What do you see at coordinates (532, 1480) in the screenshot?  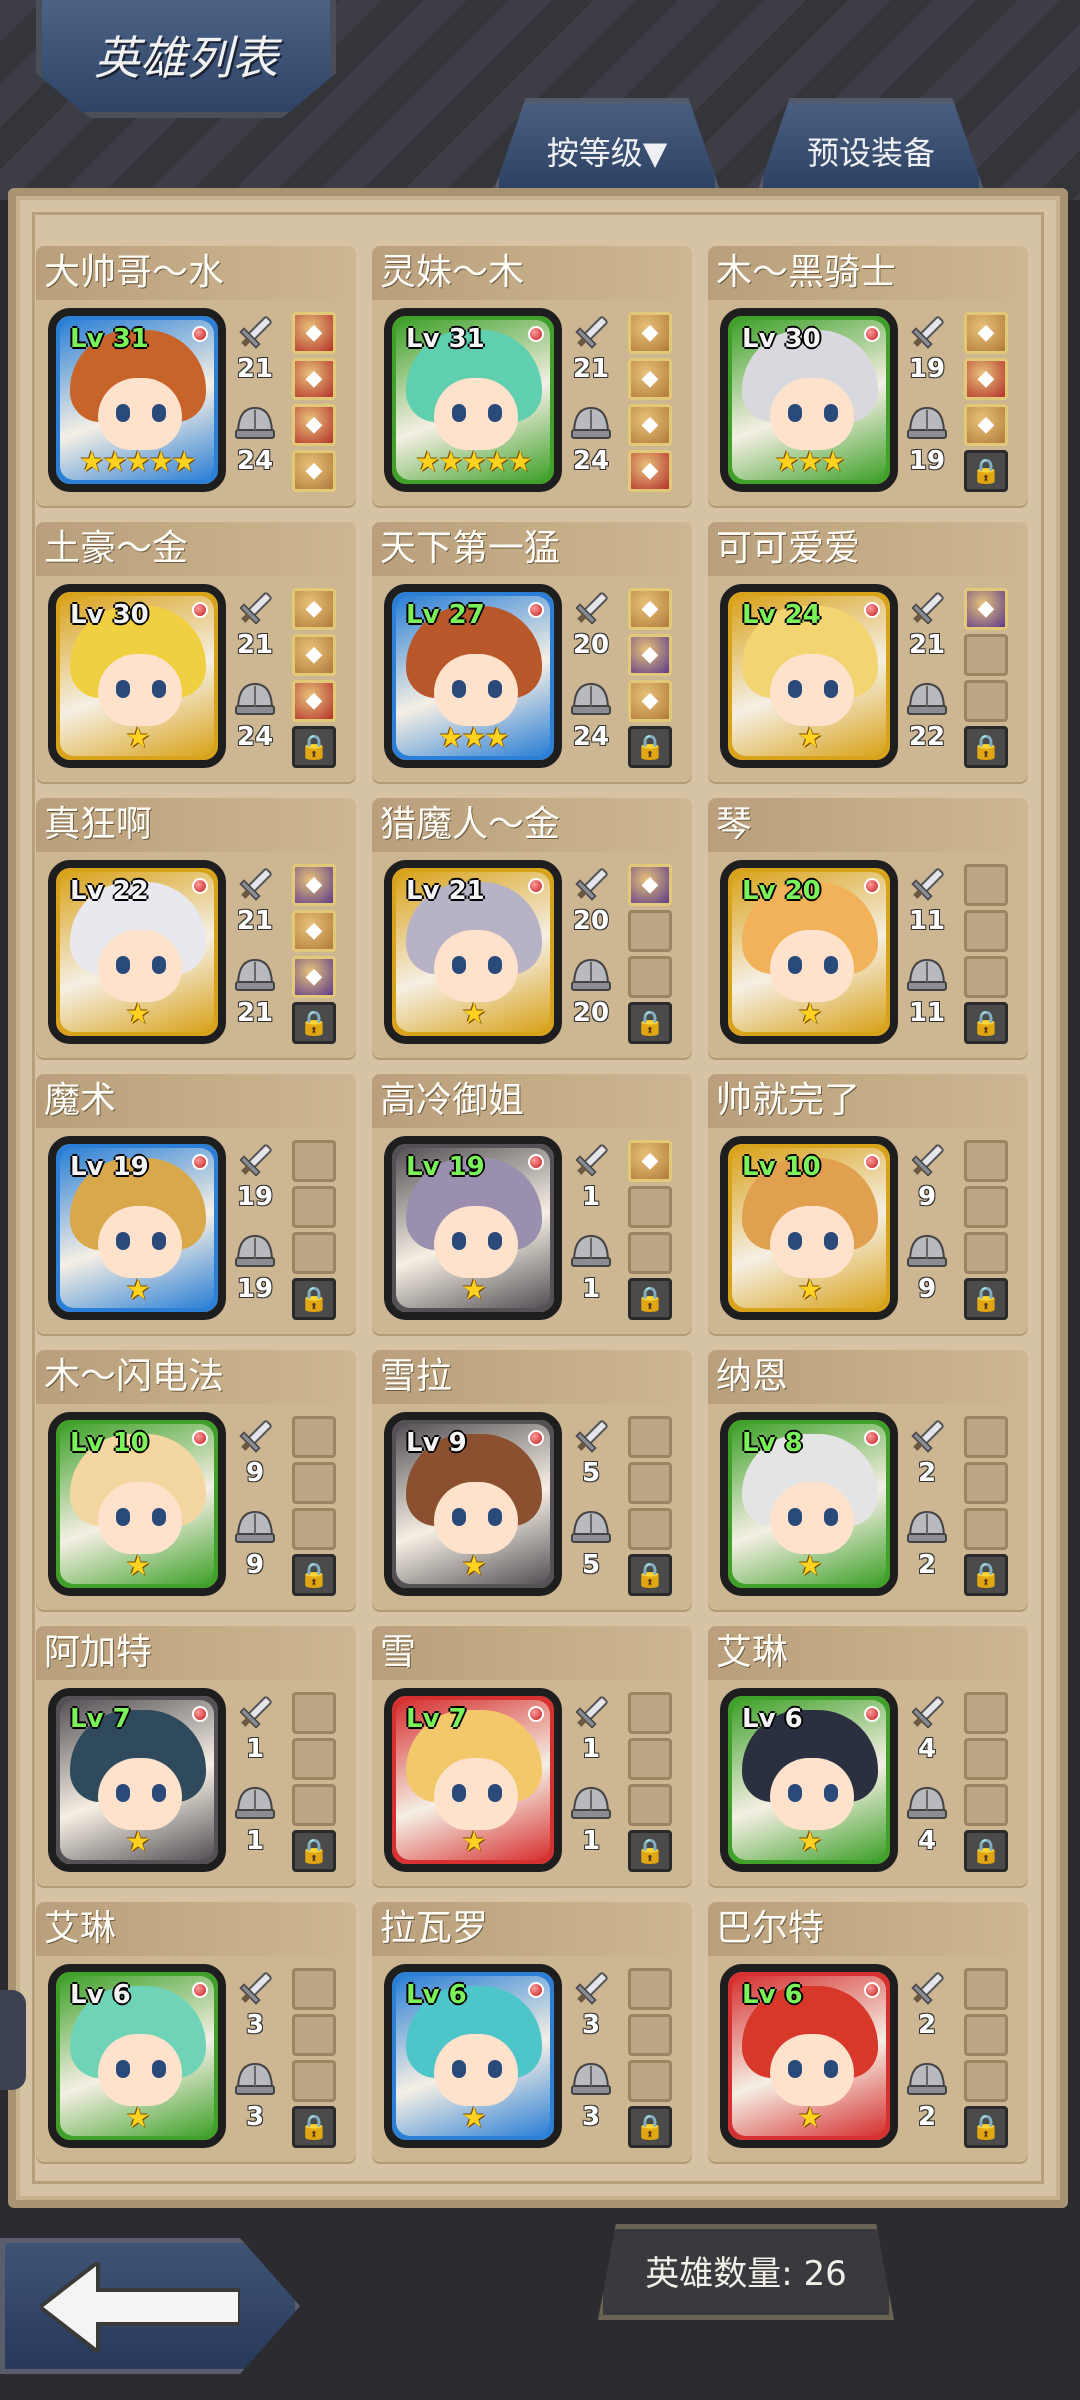 I see `hero-card: 雪拉 Lv 9 ★ 5 5 🔒` at bounding box center [532, 1480].